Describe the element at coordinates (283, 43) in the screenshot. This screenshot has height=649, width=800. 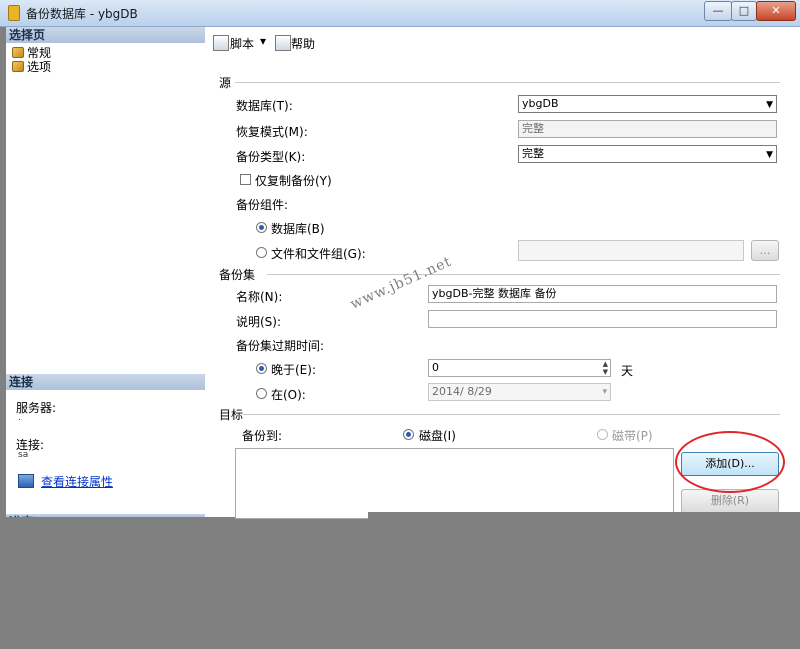
I see `help-icon` at that location.